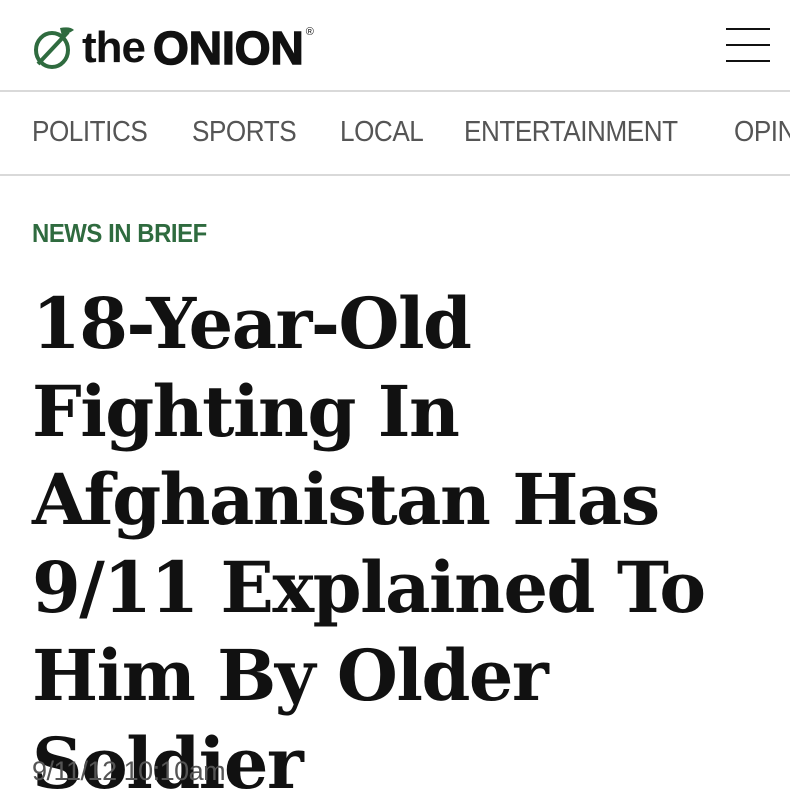 Image resolution: width=790 pixels, height=812 pixels. Describe the element at coordinates (748, 45) in the screenshot. I see `hamburger-menu-icon` at that location.